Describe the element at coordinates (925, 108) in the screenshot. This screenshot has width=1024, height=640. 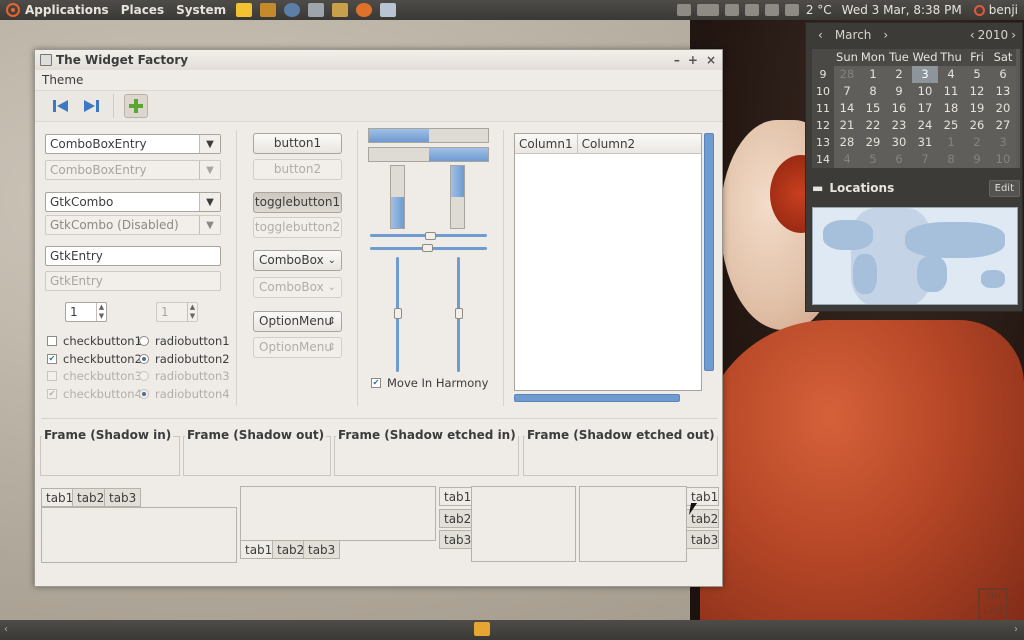
I see `calendar-day: 17` at that location.